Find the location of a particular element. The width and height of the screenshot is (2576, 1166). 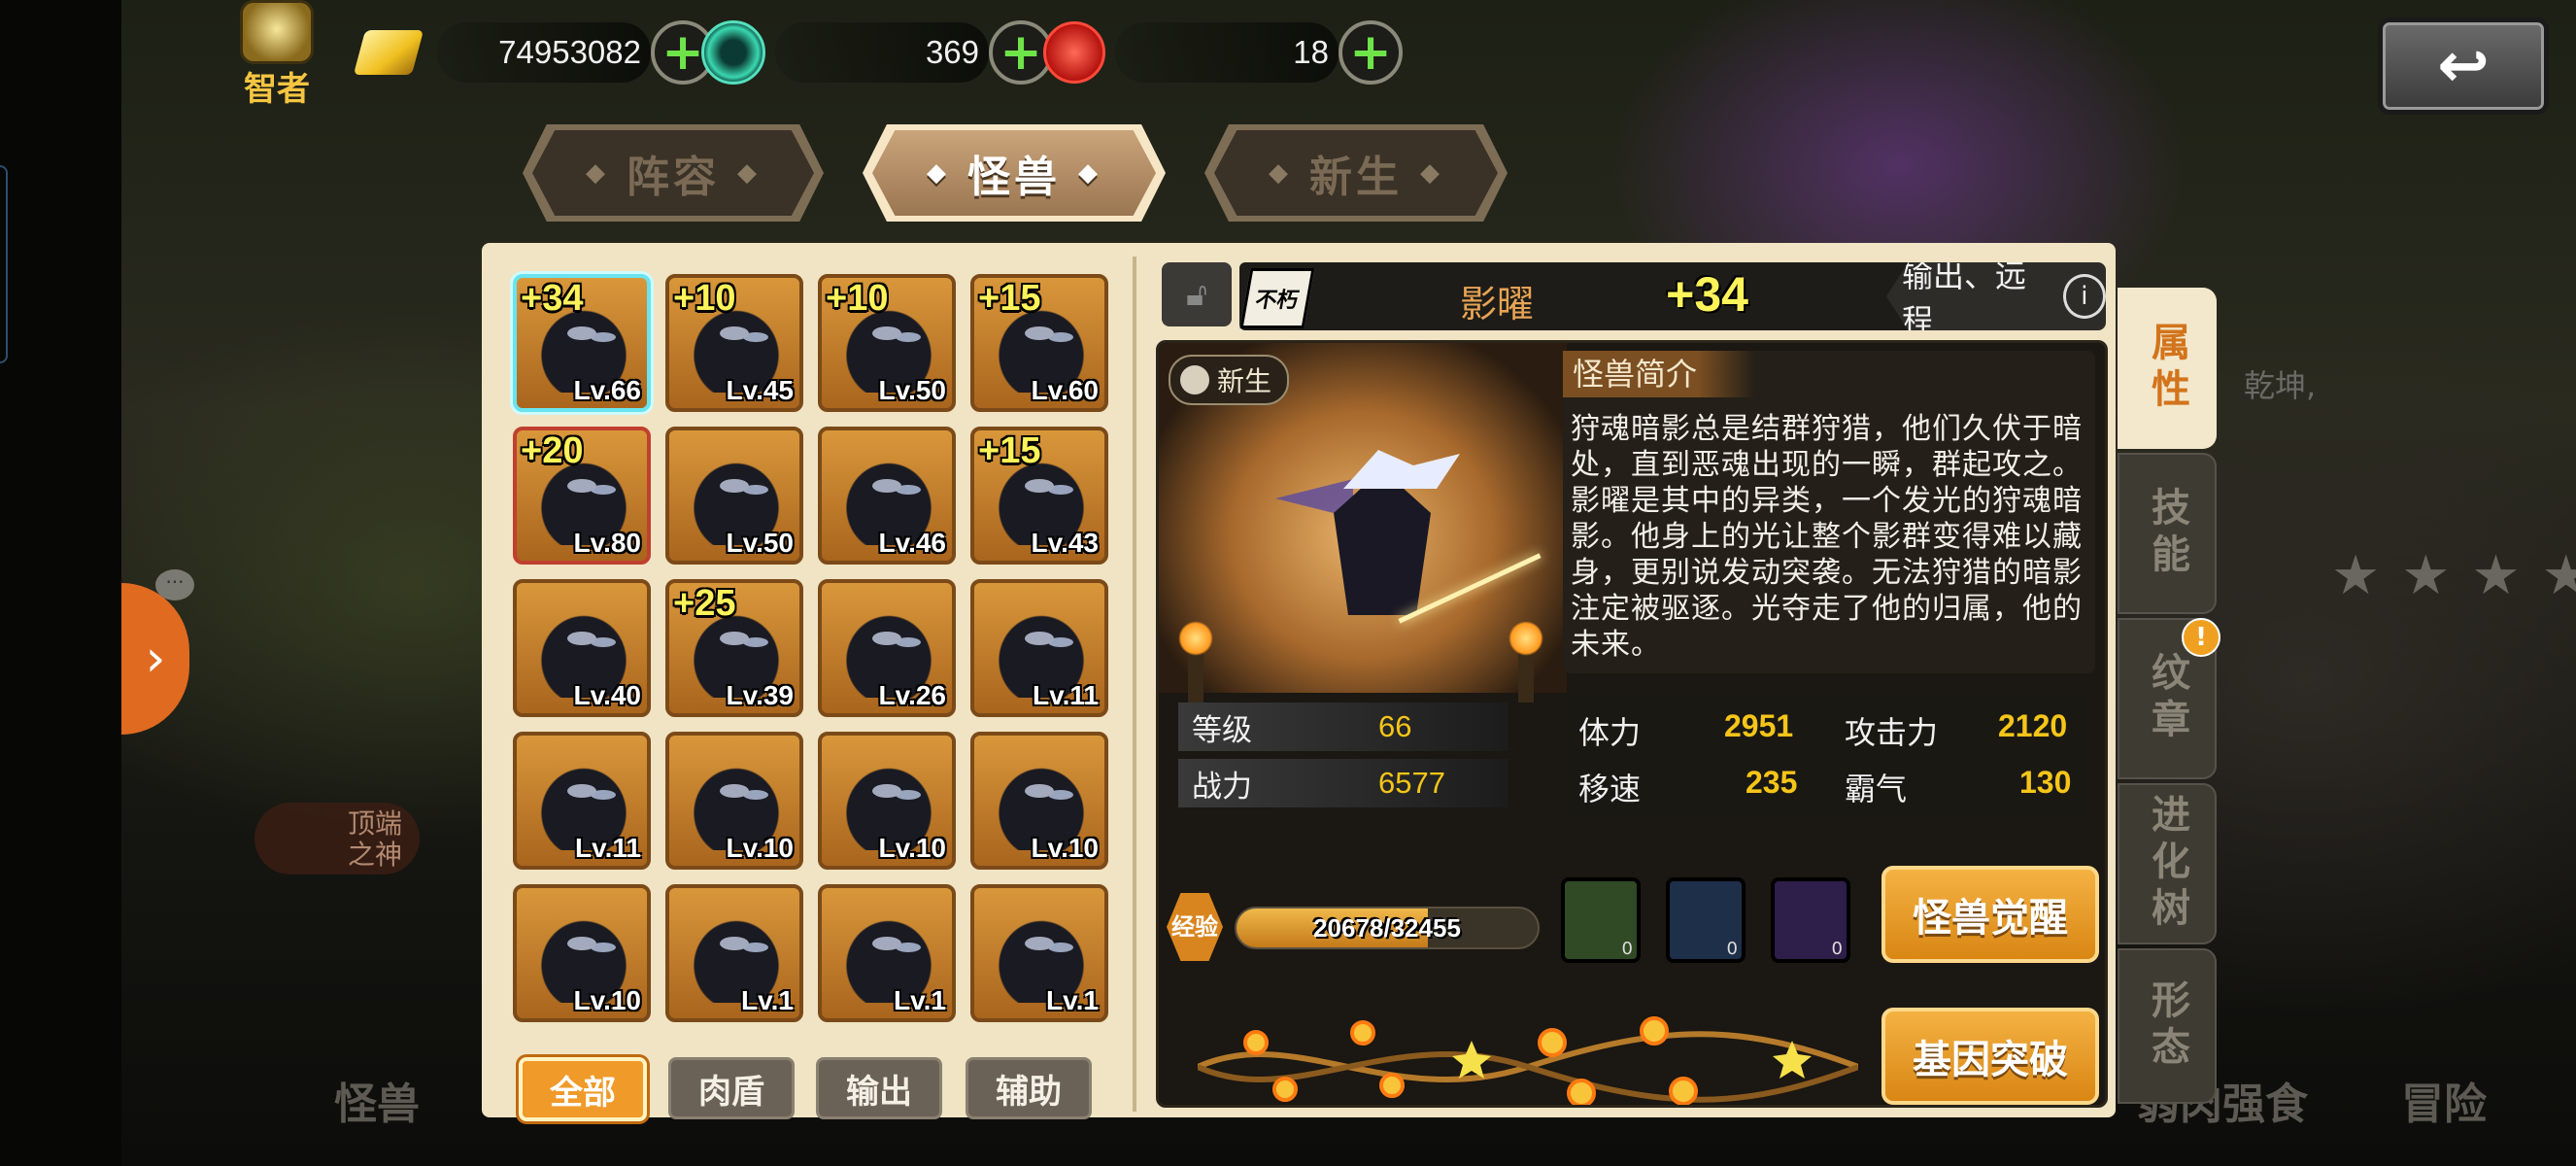

red-gem-icon is located at coordinates (1074, 52).